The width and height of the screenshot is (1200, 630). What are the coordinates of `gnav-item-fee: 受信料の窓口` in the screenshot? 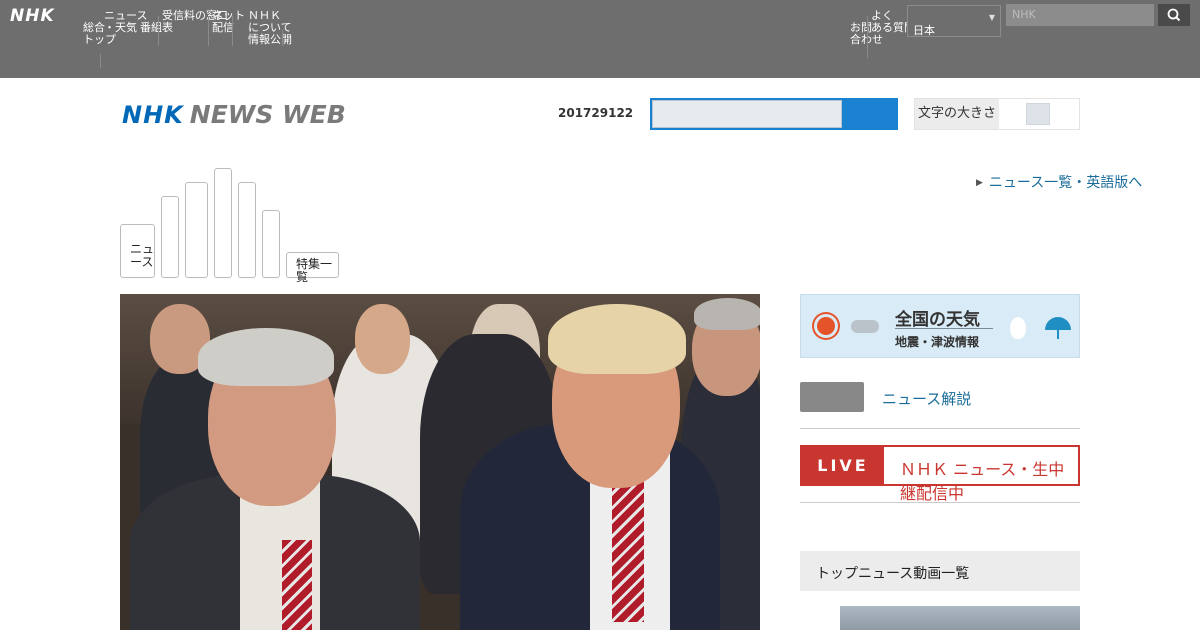 It's located at (195, 16).